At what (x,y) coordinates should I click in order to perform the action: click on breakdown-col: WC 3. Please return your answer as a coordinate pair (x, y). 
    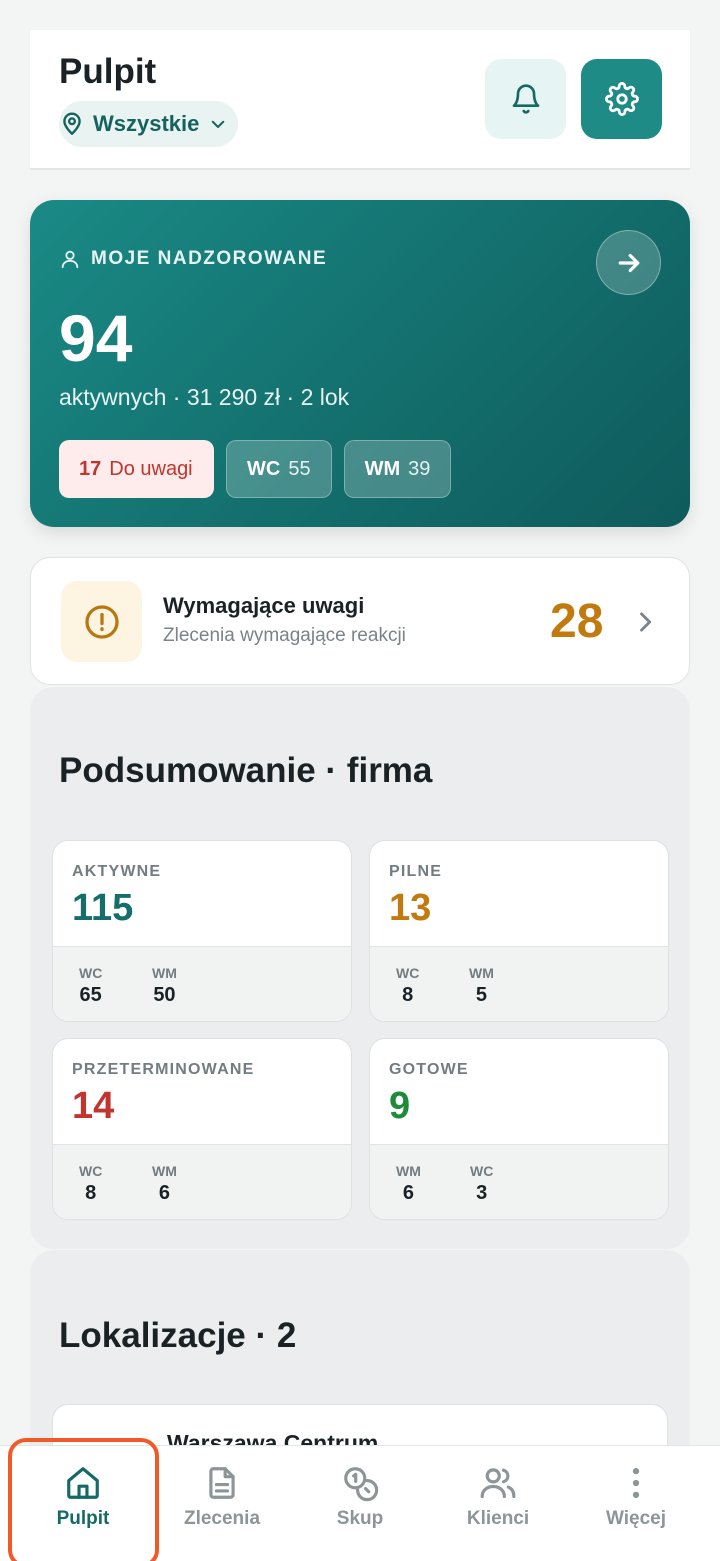
    Looking at the image, I should click on (481, 1184).